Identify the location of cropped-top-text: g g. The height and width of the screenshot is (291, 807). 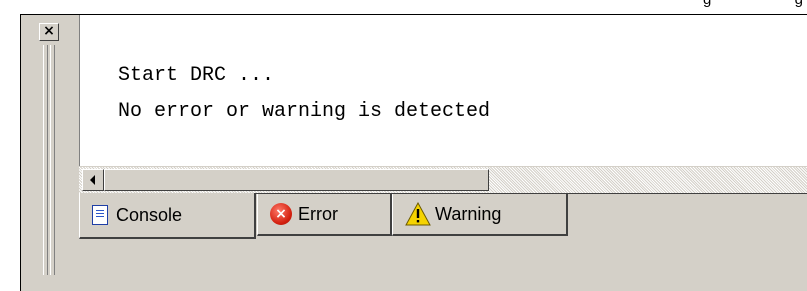
(753, 4).